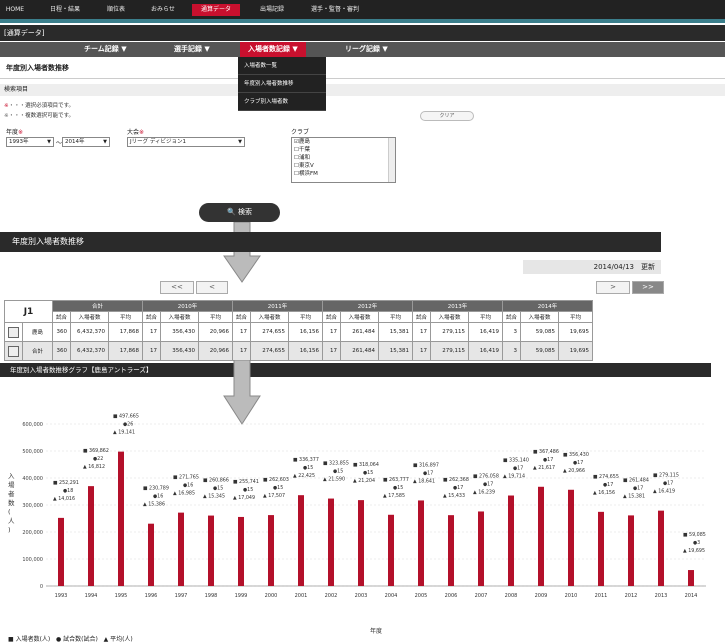  What do you see at coordinates (187, 306) in the screenshot?
I see `group-header: 2010年` at bounding box center [187, 306].